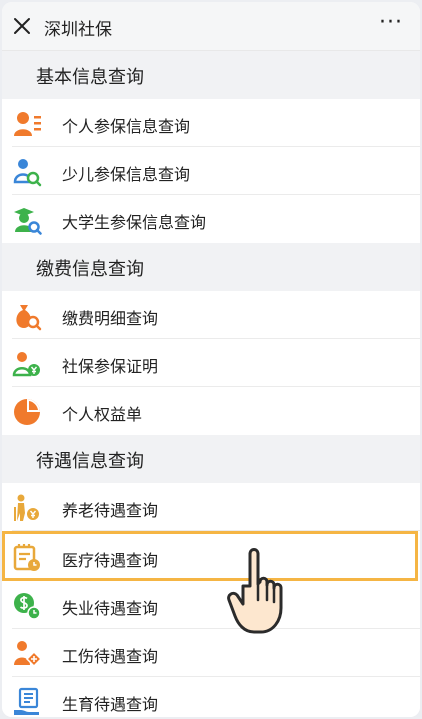 The height and width of the screenshot is (719, 422). I want to click on pointing-hand-cursor-icon, so click(255, 591).